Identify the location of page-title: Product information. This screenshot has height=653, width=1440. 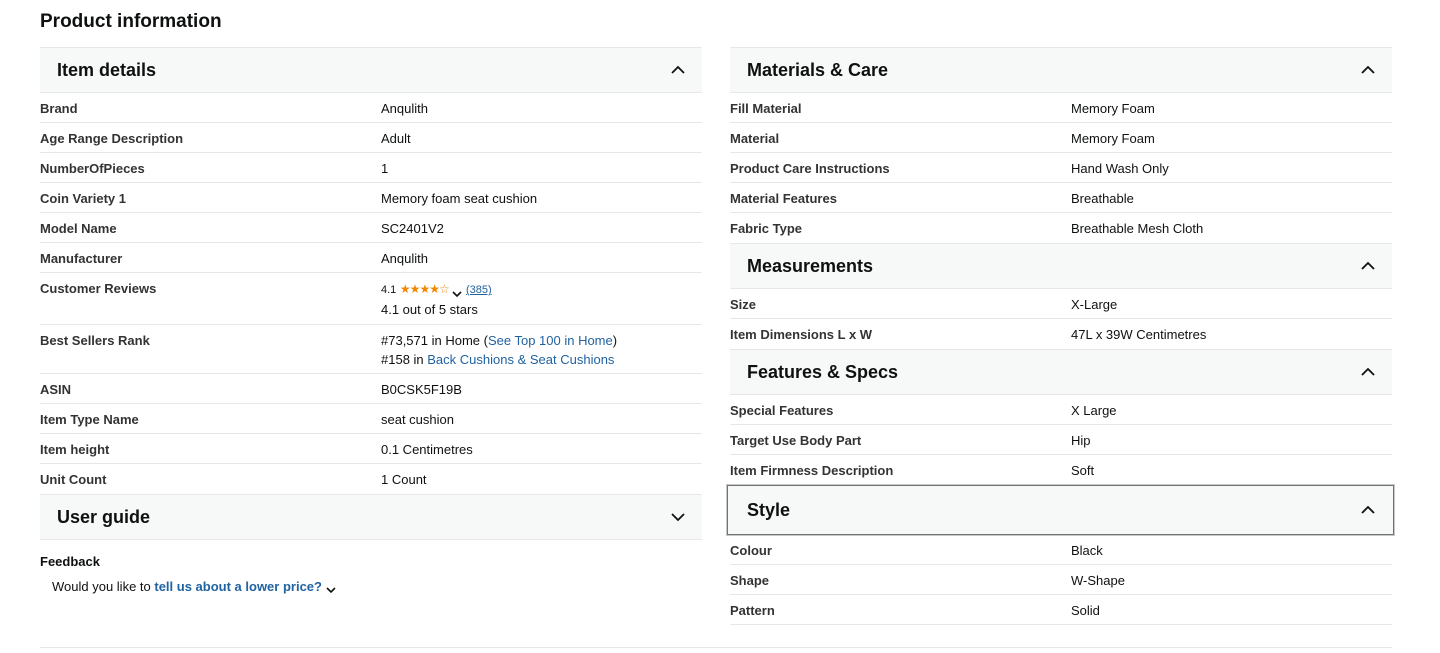
(131, 21).